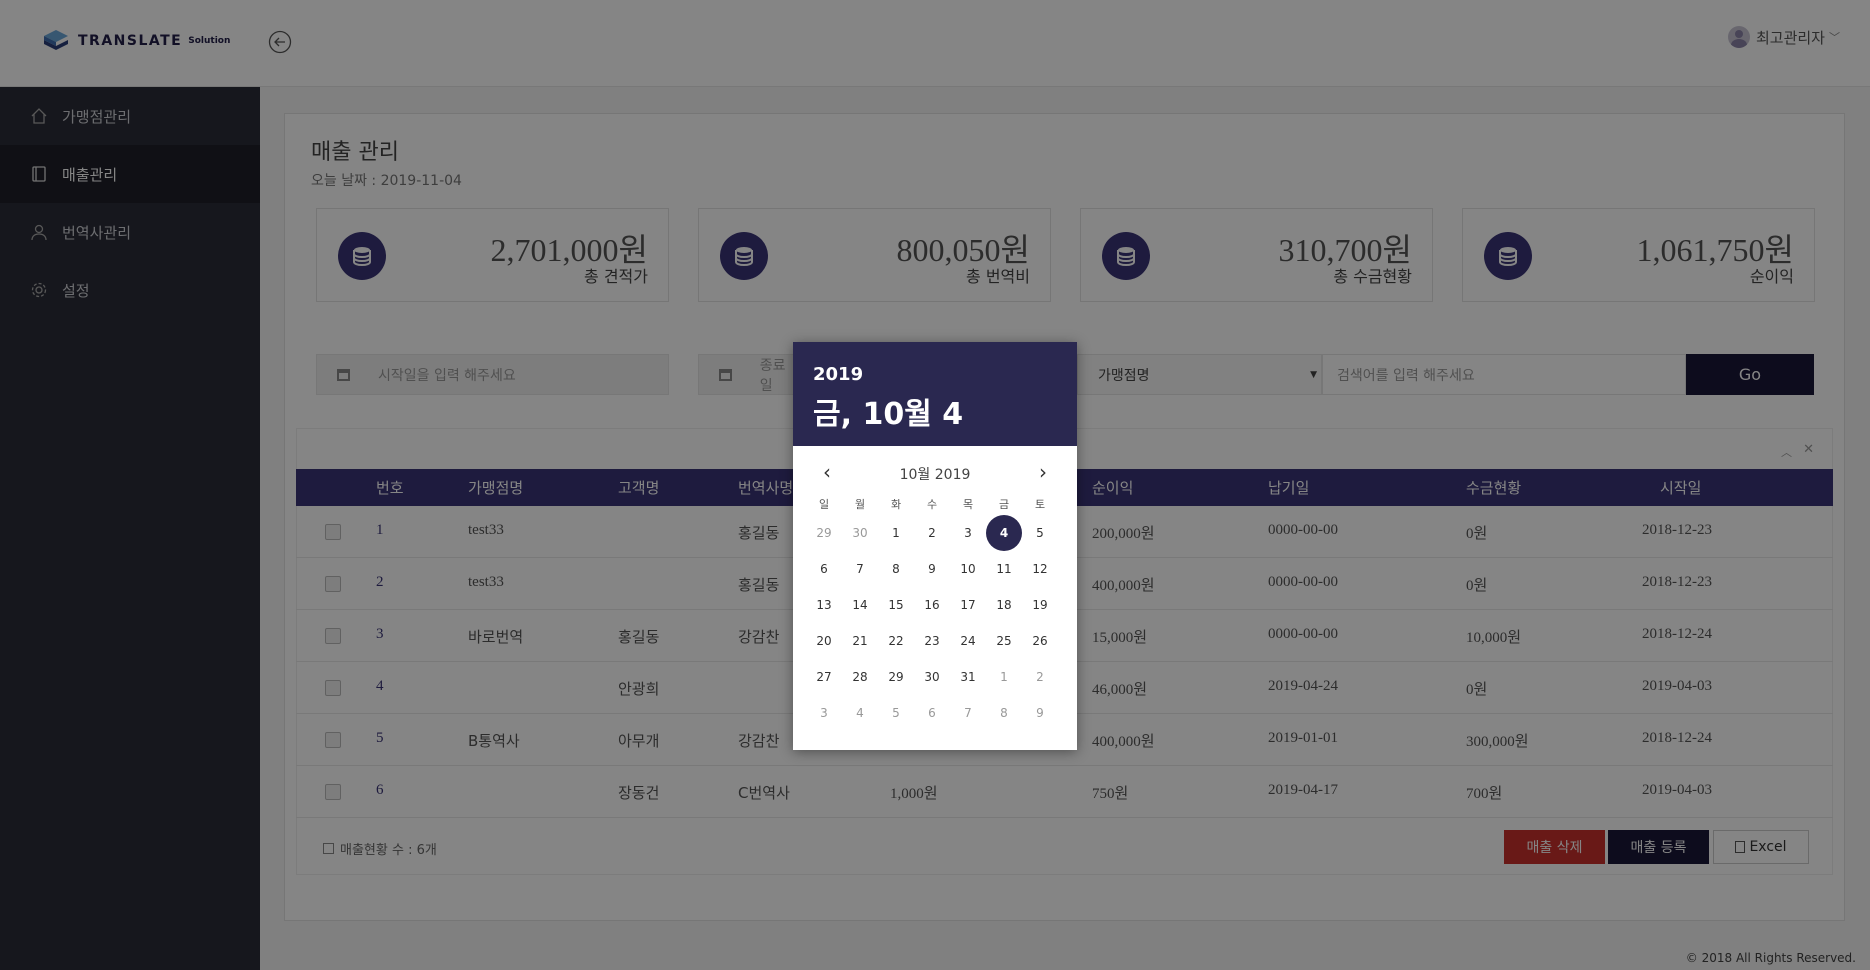  I want to click on calendar-day: 11, so click(1004, 569).